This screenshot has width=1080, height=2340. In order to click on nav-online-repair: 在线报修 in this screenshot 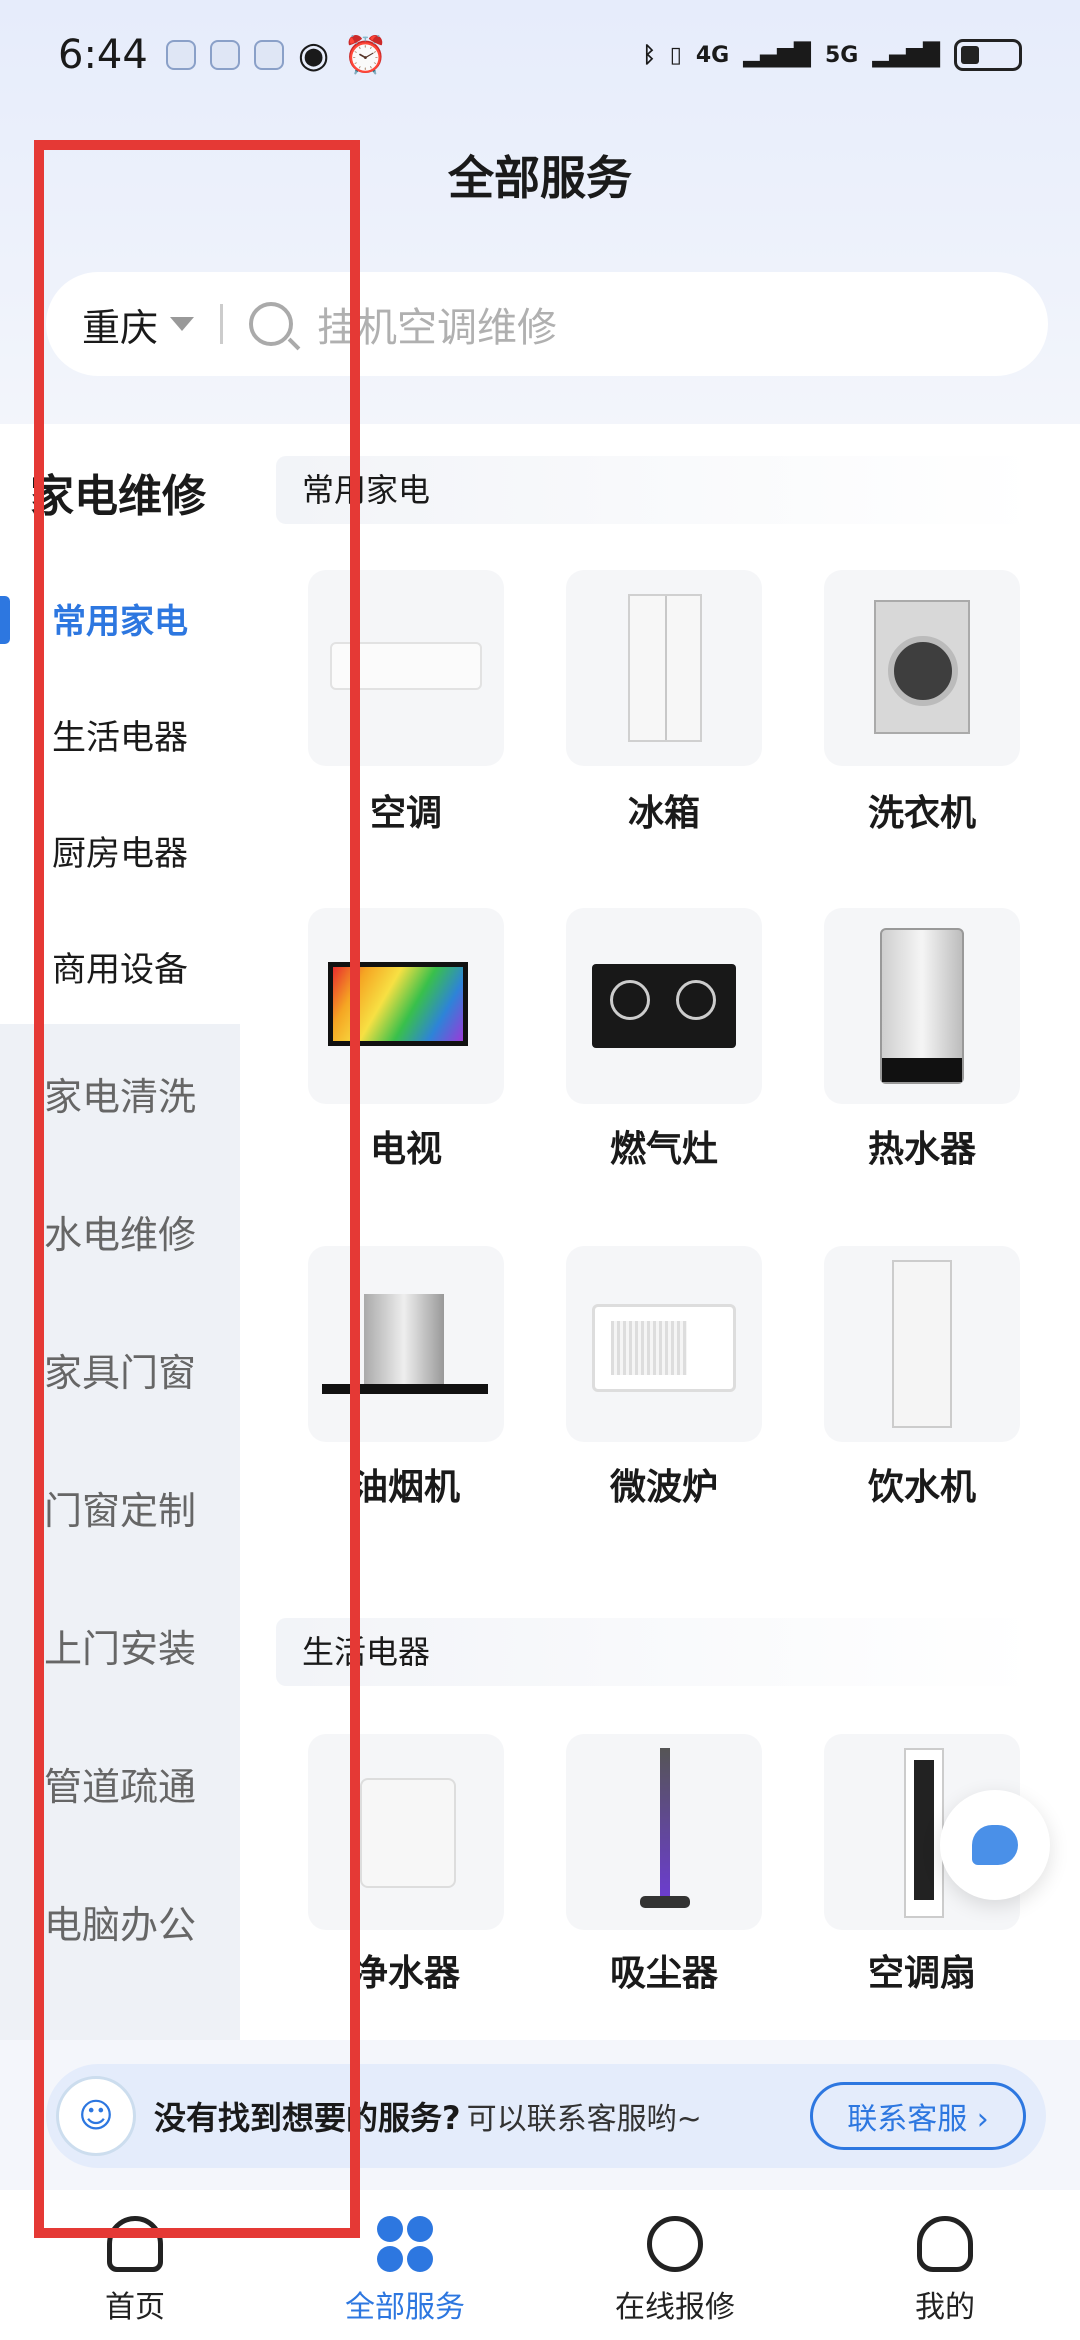, I will do `click(675, 2265)`.